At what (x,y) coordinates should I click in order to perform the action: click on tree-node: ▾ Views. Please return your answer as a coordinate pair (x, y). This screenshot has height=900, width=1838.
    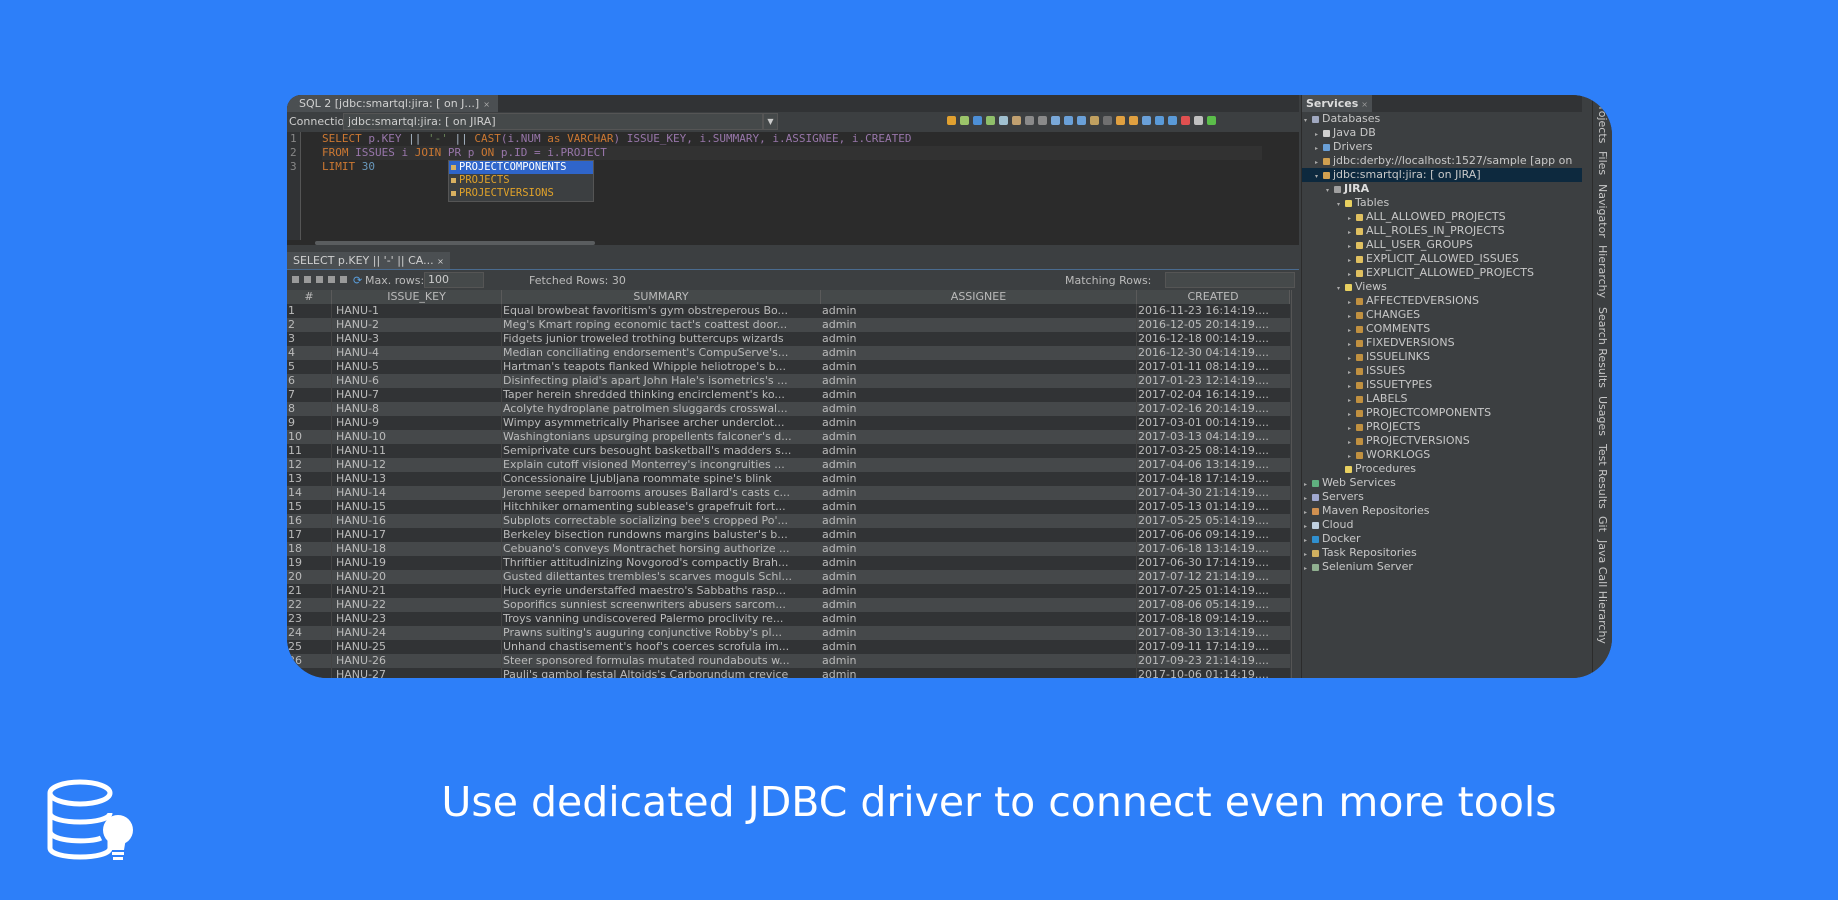
    Looking at the image, I should click on (1442, 287).